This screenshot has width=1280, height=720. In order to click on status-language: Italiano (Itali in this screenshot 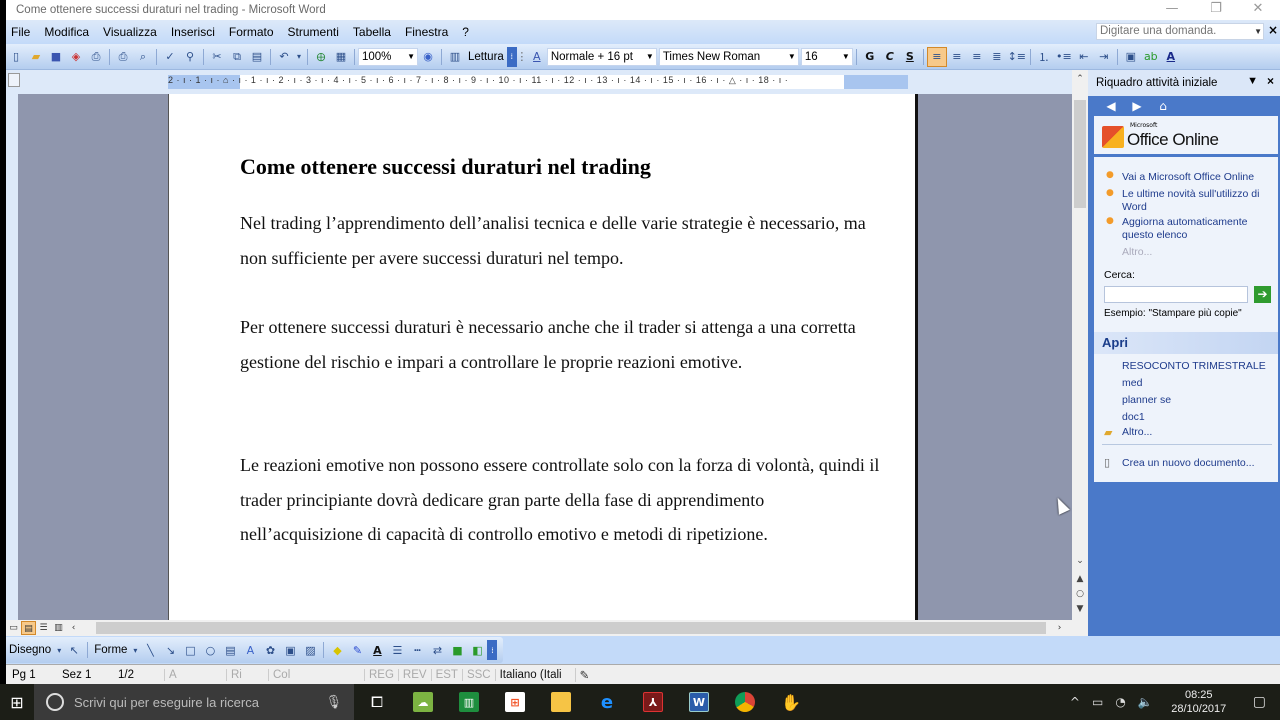, I will do `click(534, 674)`.